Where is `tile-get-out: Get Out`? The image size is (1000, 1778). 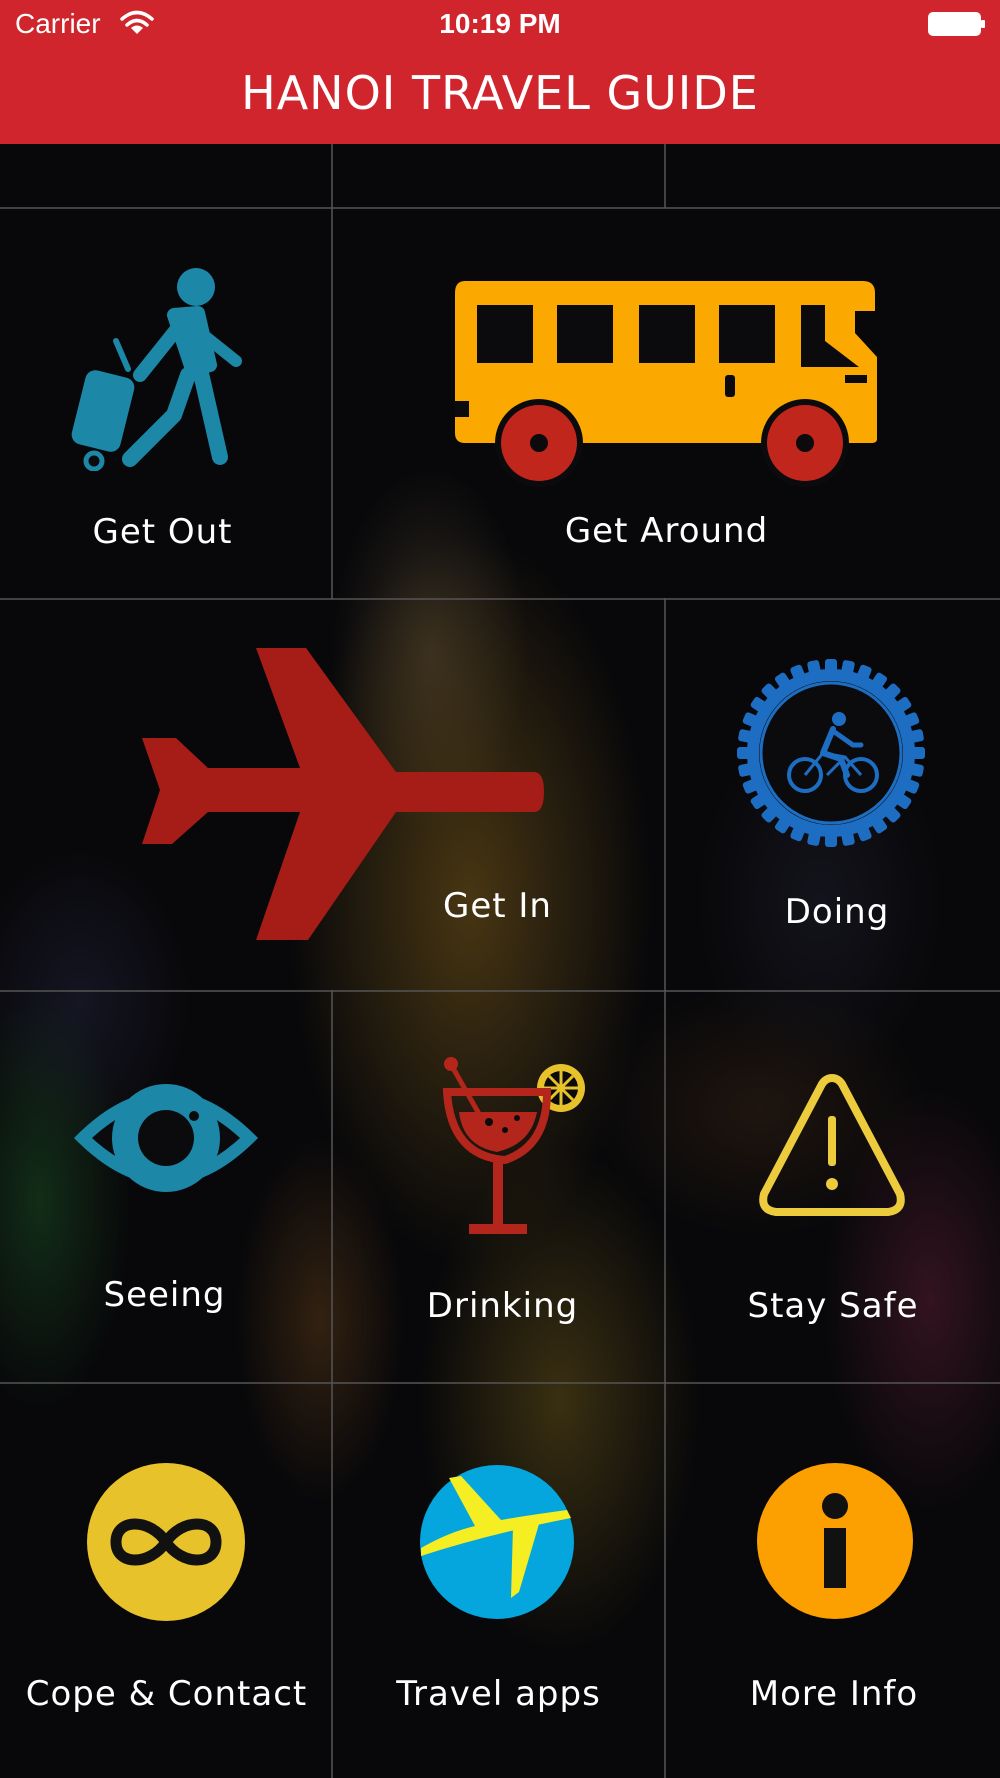
tile-get-out: Get Out is located at coordinates (165, 403).